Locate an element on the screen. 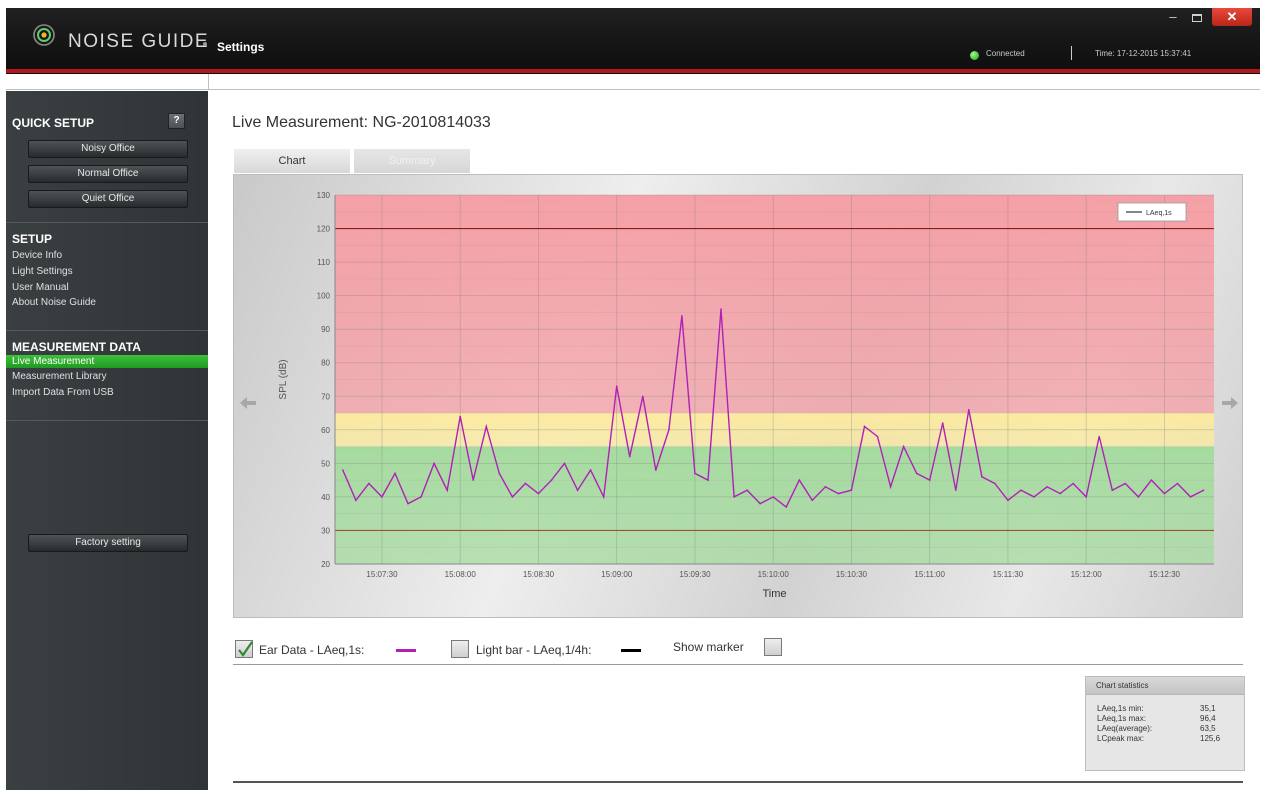 The height and width of the screenshot is (790, 1268). y-tick-label: 60 is located at coordinates (325, 430).